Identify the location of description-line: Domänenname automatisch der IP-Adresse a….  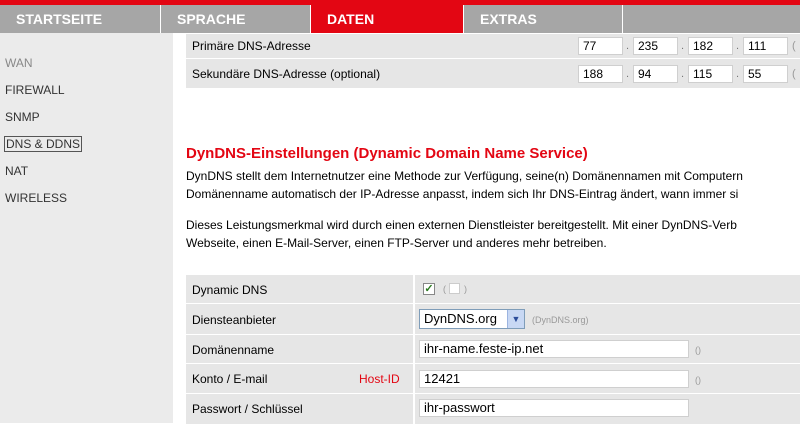
(462, 194).